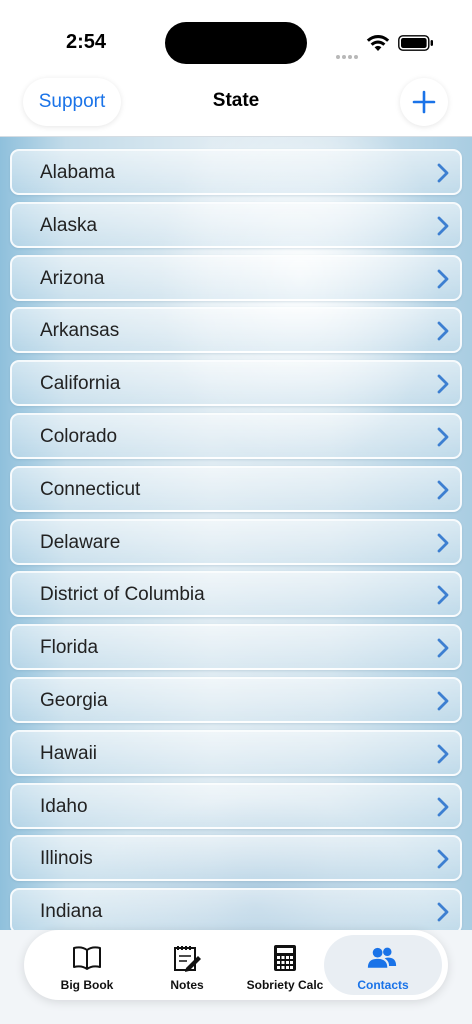 This screenshot has width=472, height=1024. I want to click on contacts-icon, so click(382, 957).